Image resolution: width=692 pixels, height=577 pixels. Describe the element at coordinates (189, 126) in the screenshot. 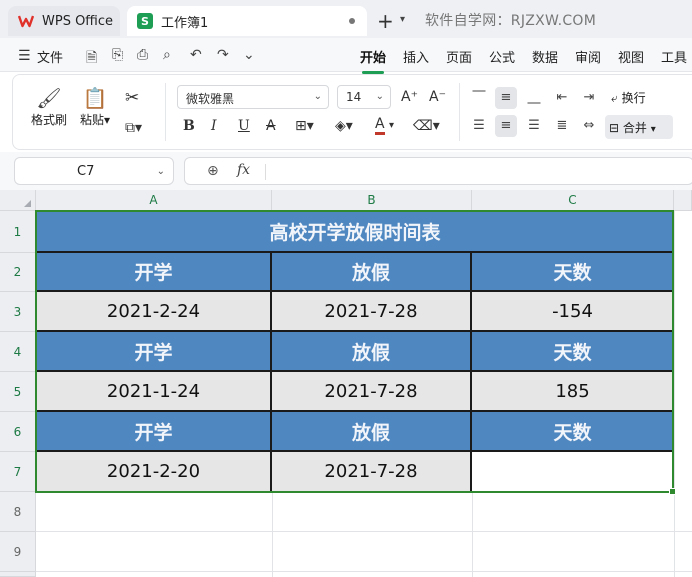

I see `bold-button: B` at that location.